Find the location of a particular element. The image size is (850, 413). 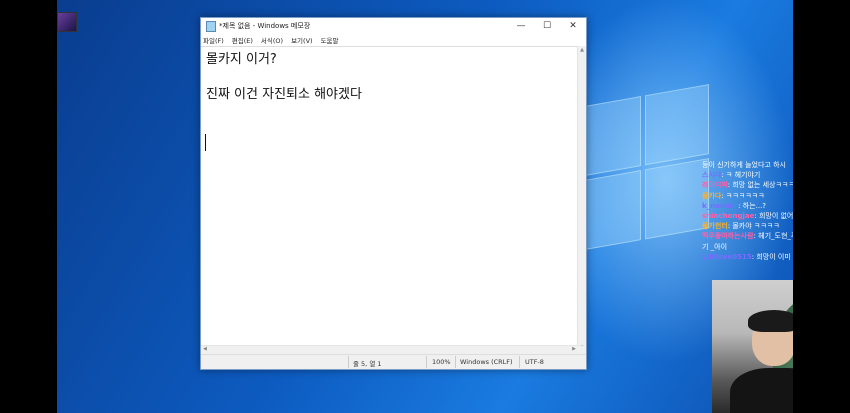

chat-nickname: 몰카다 is located at coordinates (712, 195).